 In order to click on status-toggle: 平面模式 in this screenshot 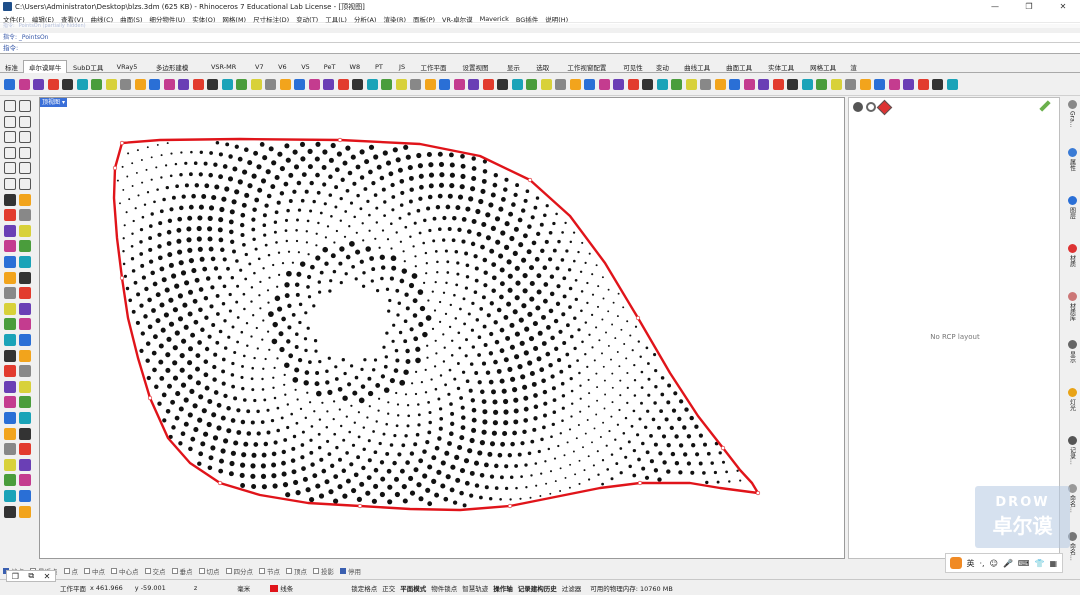, I will do `click(413, 588)`.